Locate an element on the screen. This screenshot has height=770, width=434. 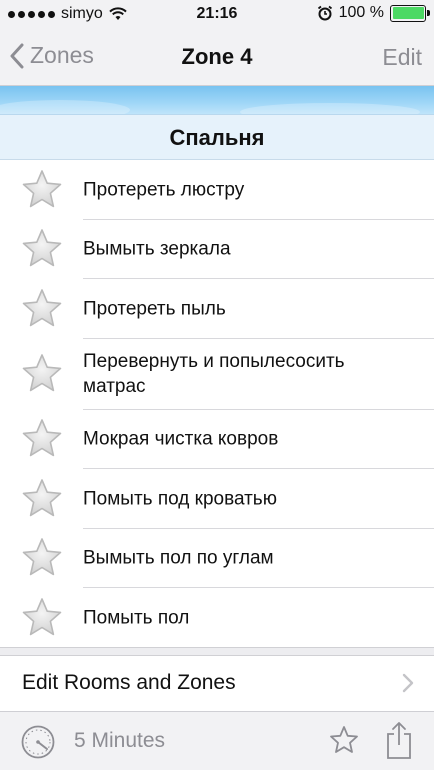
star-outline-icon is located at coordinates (344, 740).